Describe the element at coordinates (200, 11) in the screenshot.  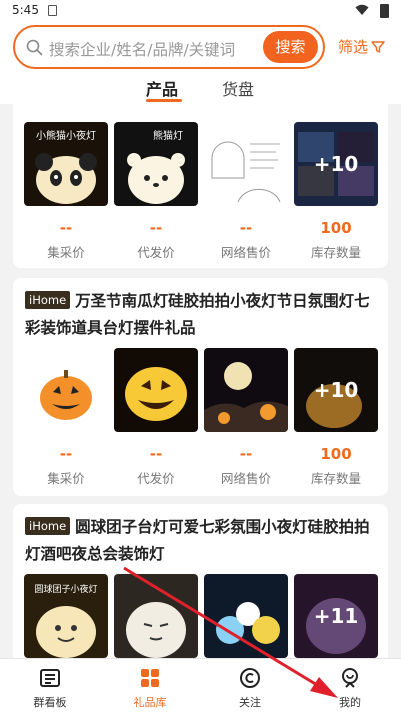
I see `status-bar: 5:45` at that location.